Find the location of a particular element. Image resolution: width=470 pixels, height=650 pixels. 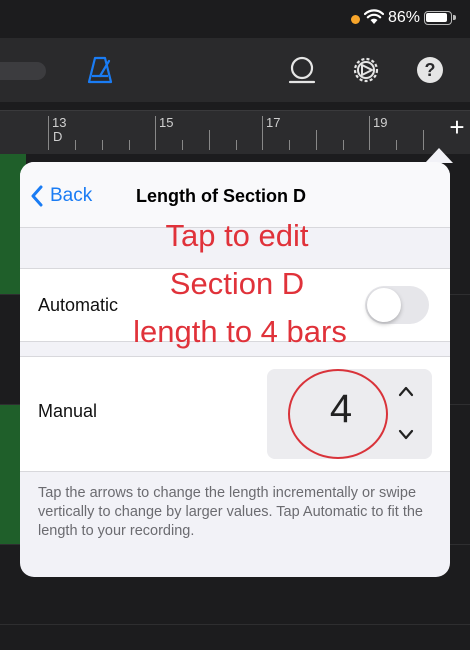

metronome-icon is located at coordinates (100, 70).